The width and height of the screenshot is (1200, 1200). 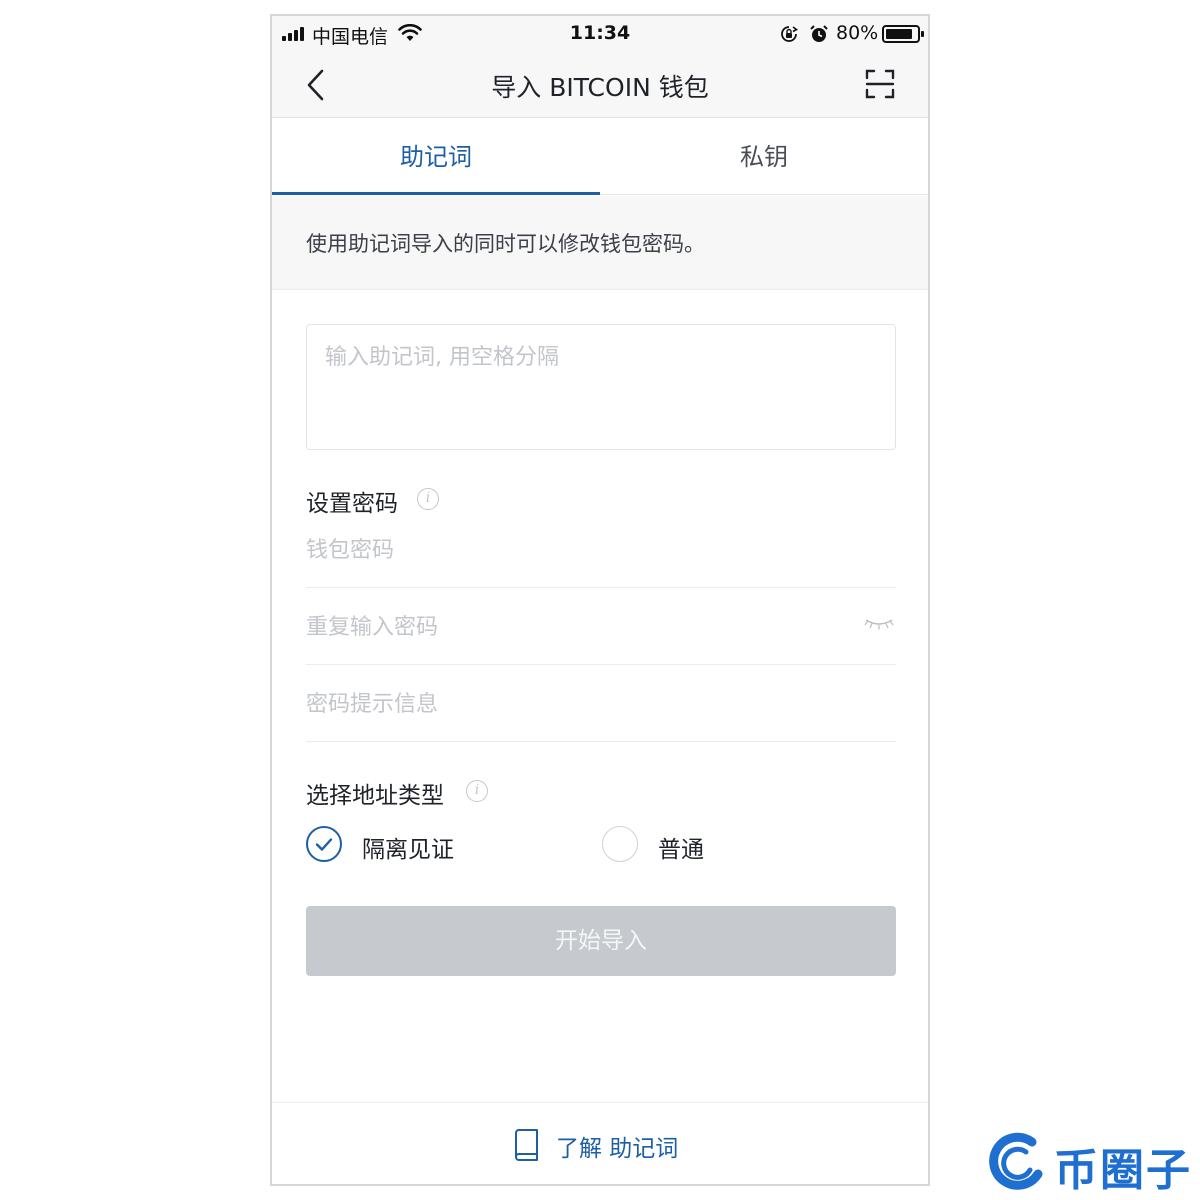 What do you see at coordinates (1016, 1161) in the screenshot?
I see `coin-logo-icon` at bounding box center [1016, 1161].